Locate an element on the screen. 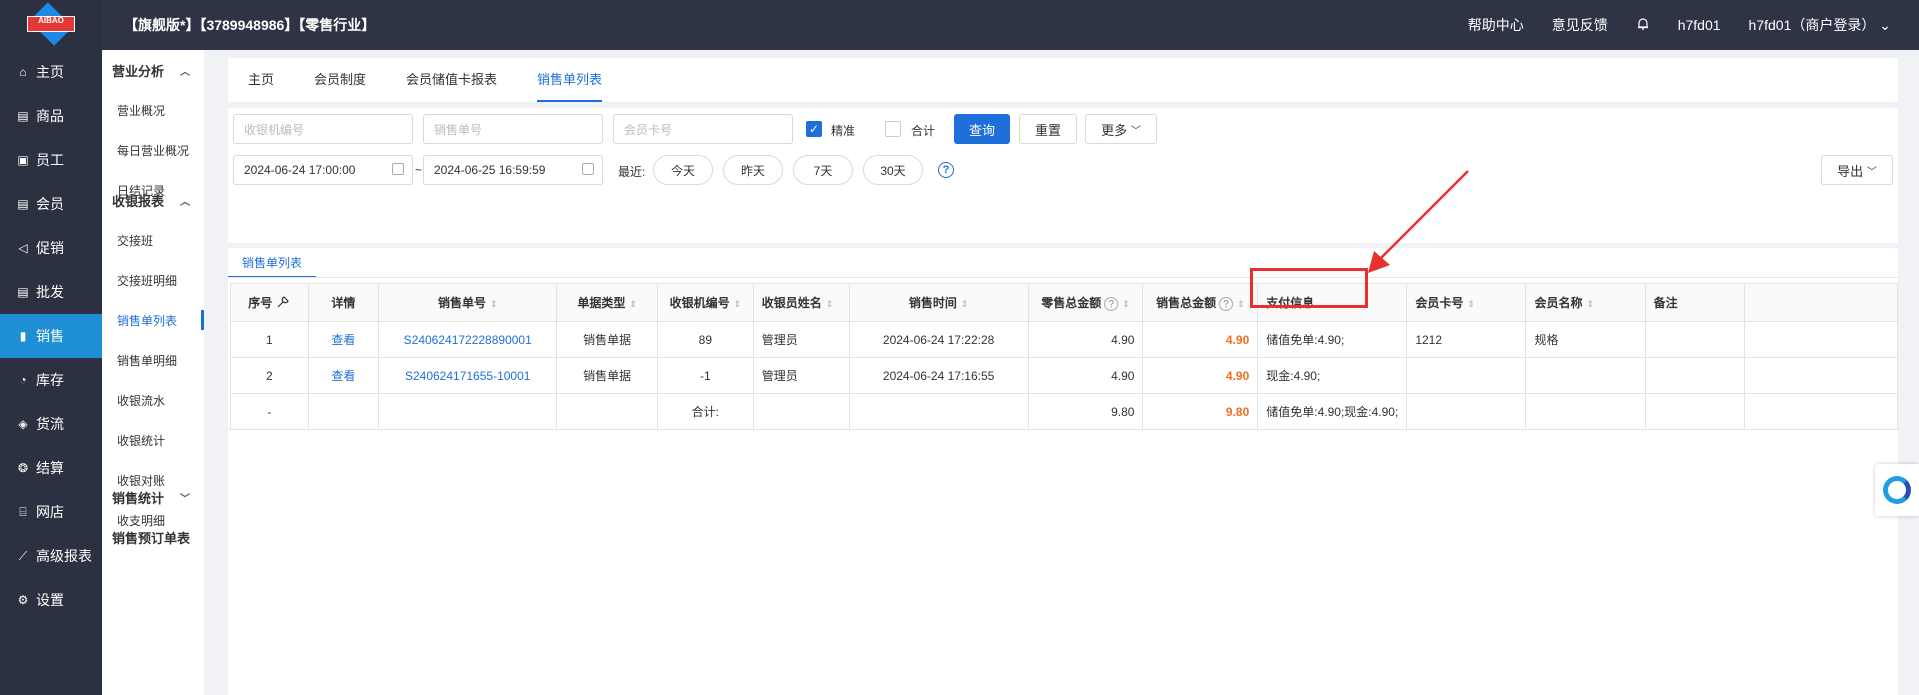 The height and width of the screenshot is (695, 1919). bell-icon is located at coordinates (1643, 25).